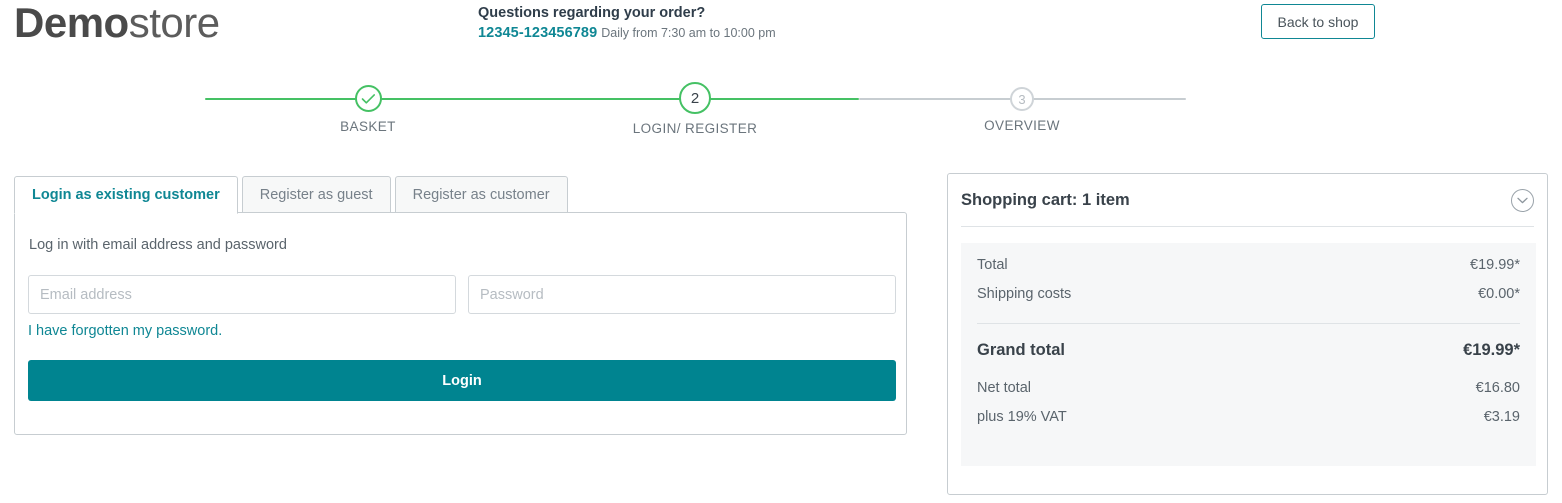  What do you see at coordinates (1491, 349) in the screenshot?
I see `grand-total-value: €19.99*` at bounding box center [1491, 349].